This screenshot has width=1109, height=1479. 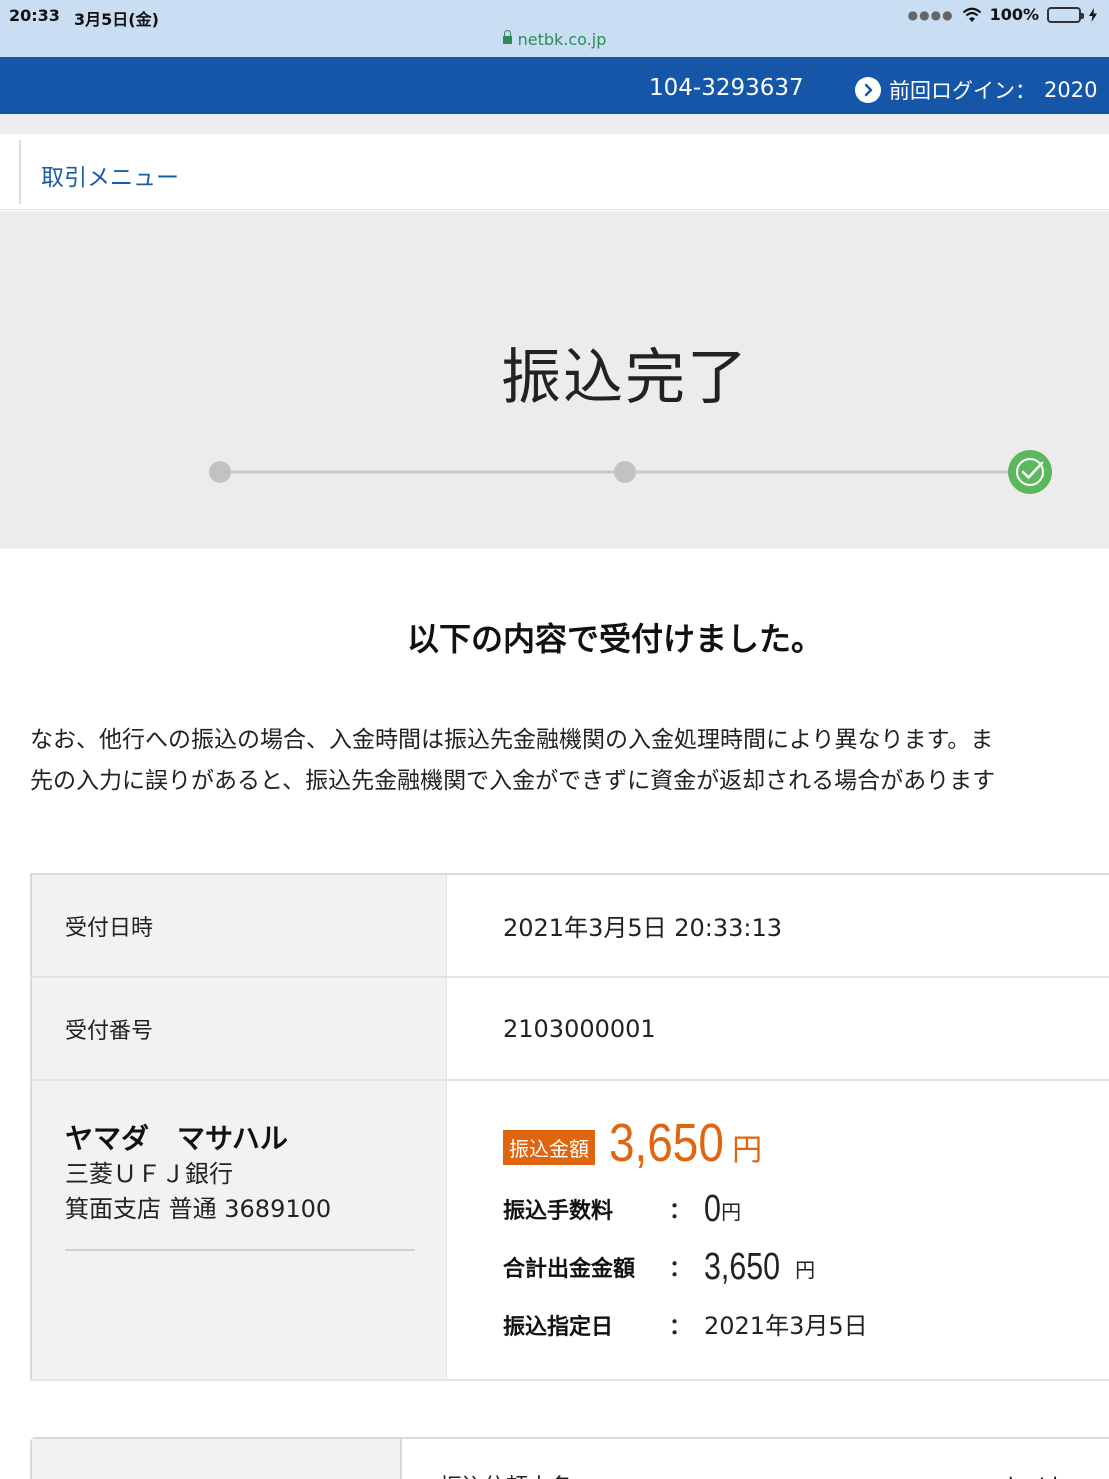 I want to click on step-2-dot, so click(x=625, y=472).